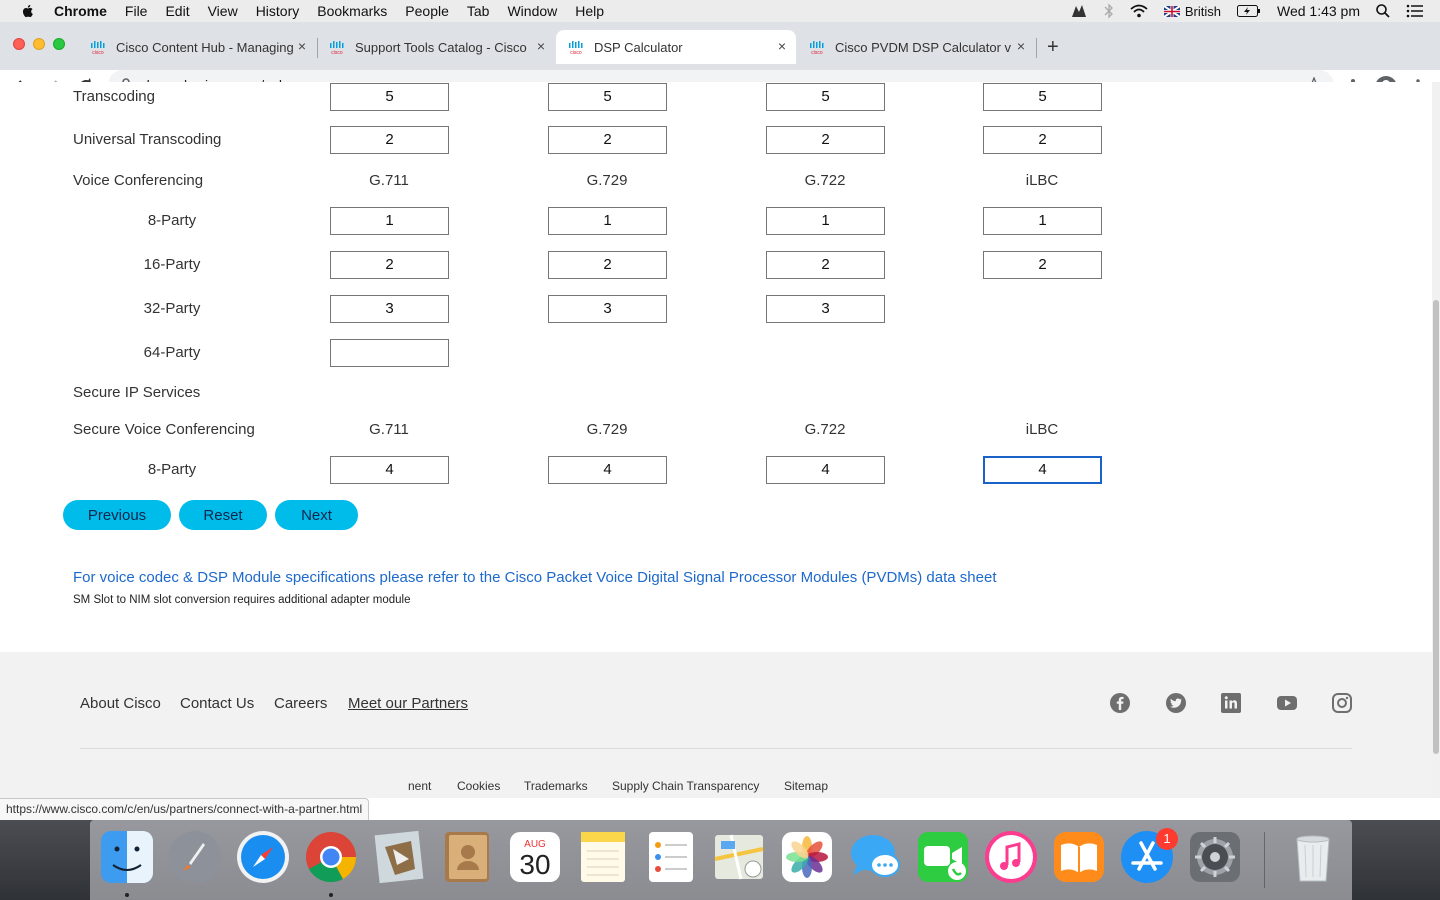 The height and width of the screenshot is (900, 1440). What do you see at coordinates (916, 47) in the screenshot?
I see `tab-pvdm-dsp-calculator: cisco Cisco PVDM DSP Calculator v ×` at bounding box center [916, 47].